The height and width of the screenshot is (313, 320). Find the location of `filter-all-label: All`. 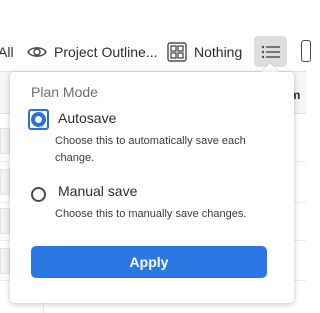

filter-all-label: All is located at coordinates (7, 52).